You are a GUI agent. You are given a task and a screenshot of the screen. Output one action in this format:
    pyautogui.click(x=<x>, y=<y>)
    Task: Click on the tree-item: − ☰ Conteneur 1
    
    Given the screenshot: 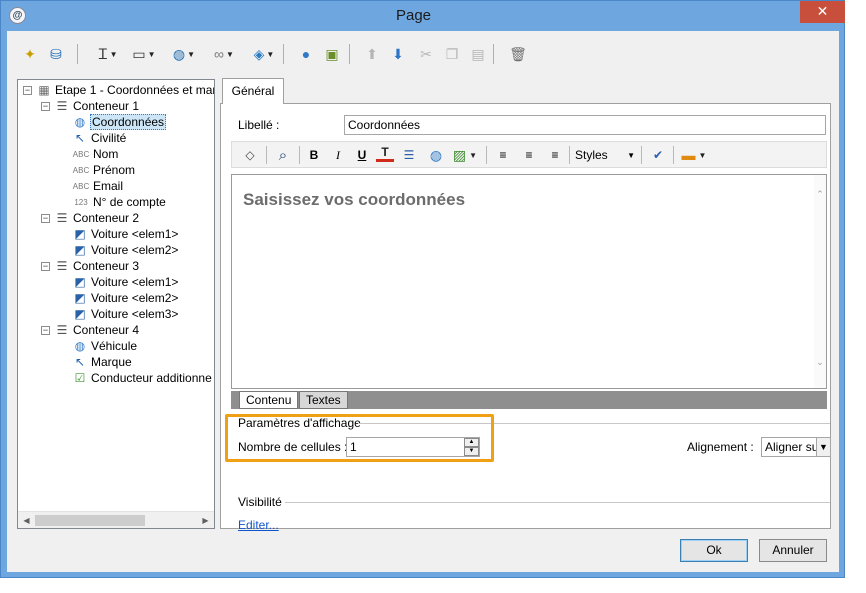 What is the action you would take?
    pyautogui.click(x=90, y=106)
    